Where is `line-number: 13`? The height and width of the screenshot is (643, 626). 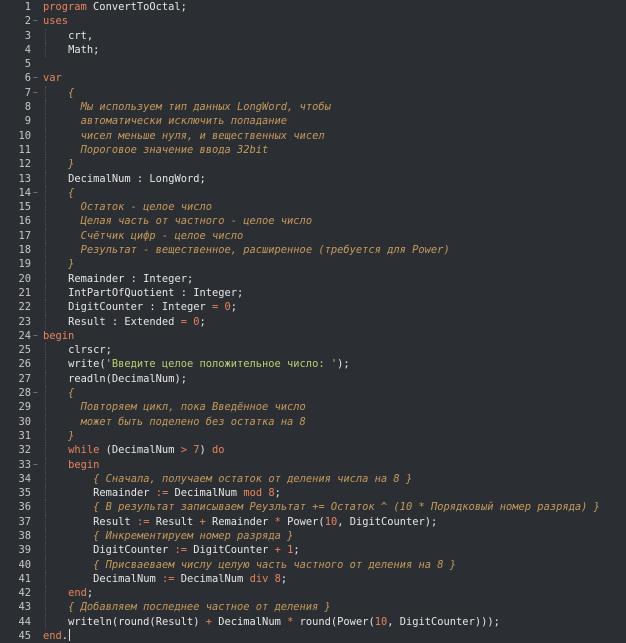
line-number: 13 is located at coordinates (24, 178).